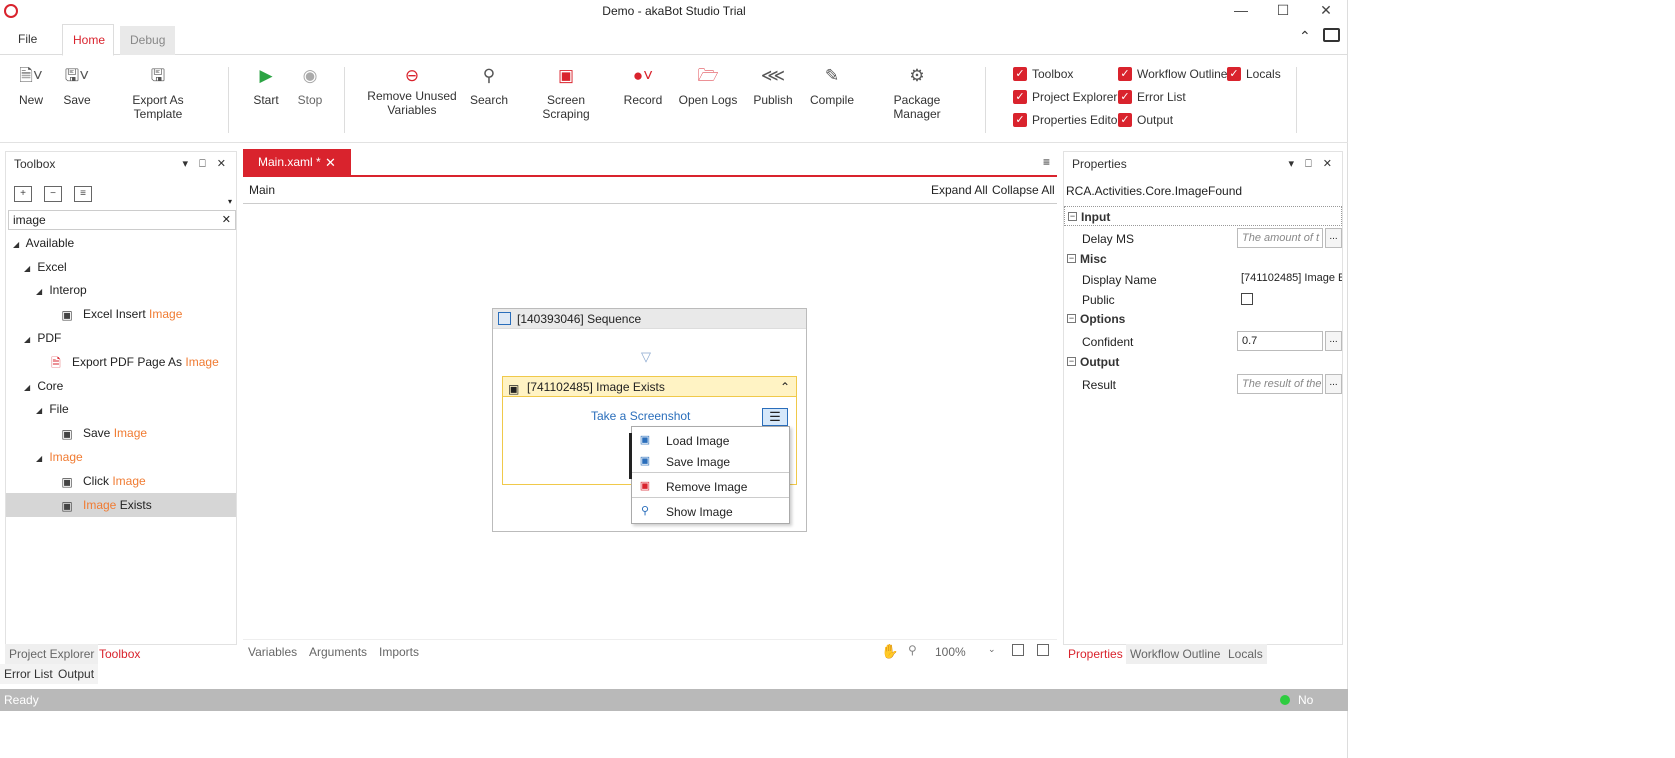 The image size is (1675, 758). I want to click on expand-all-link: Expand All, so click(959, 190).